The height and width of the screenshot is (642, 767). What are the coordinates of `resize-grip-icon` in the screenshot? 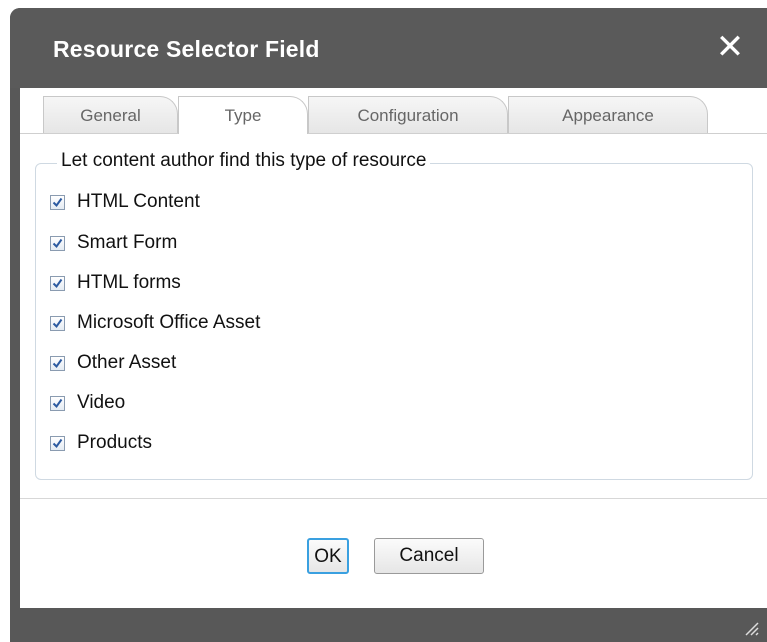 It's located at (750, 627).